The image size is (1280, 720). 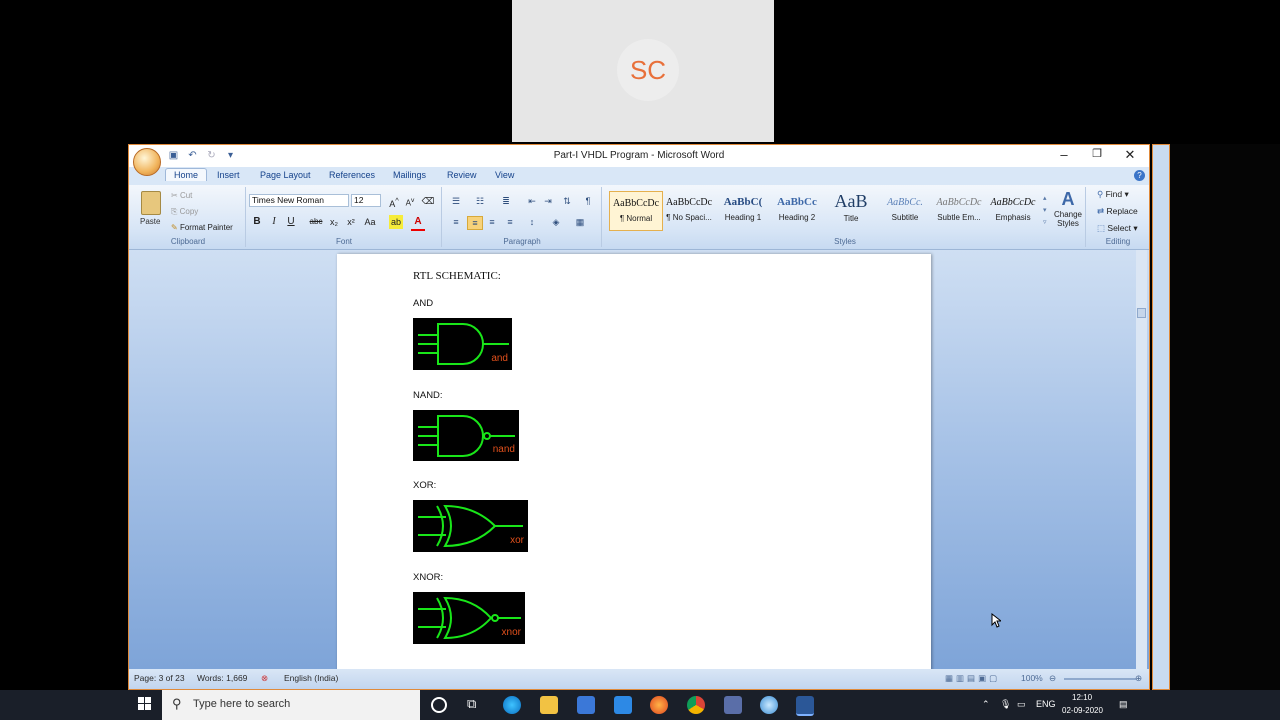 What do you see at coordinates (659, 705) in the screenshot?
I see `firefox-icon` at bounding box center [659, 705].